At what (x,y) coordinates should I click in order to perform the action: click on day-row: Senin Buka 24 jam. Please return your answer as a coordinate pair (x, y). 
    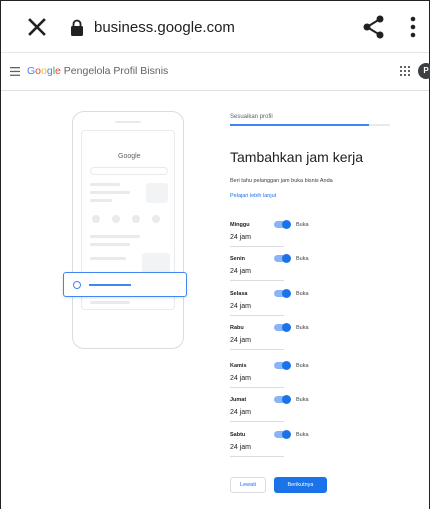
    Looking at the image, I should click on (300, 271).